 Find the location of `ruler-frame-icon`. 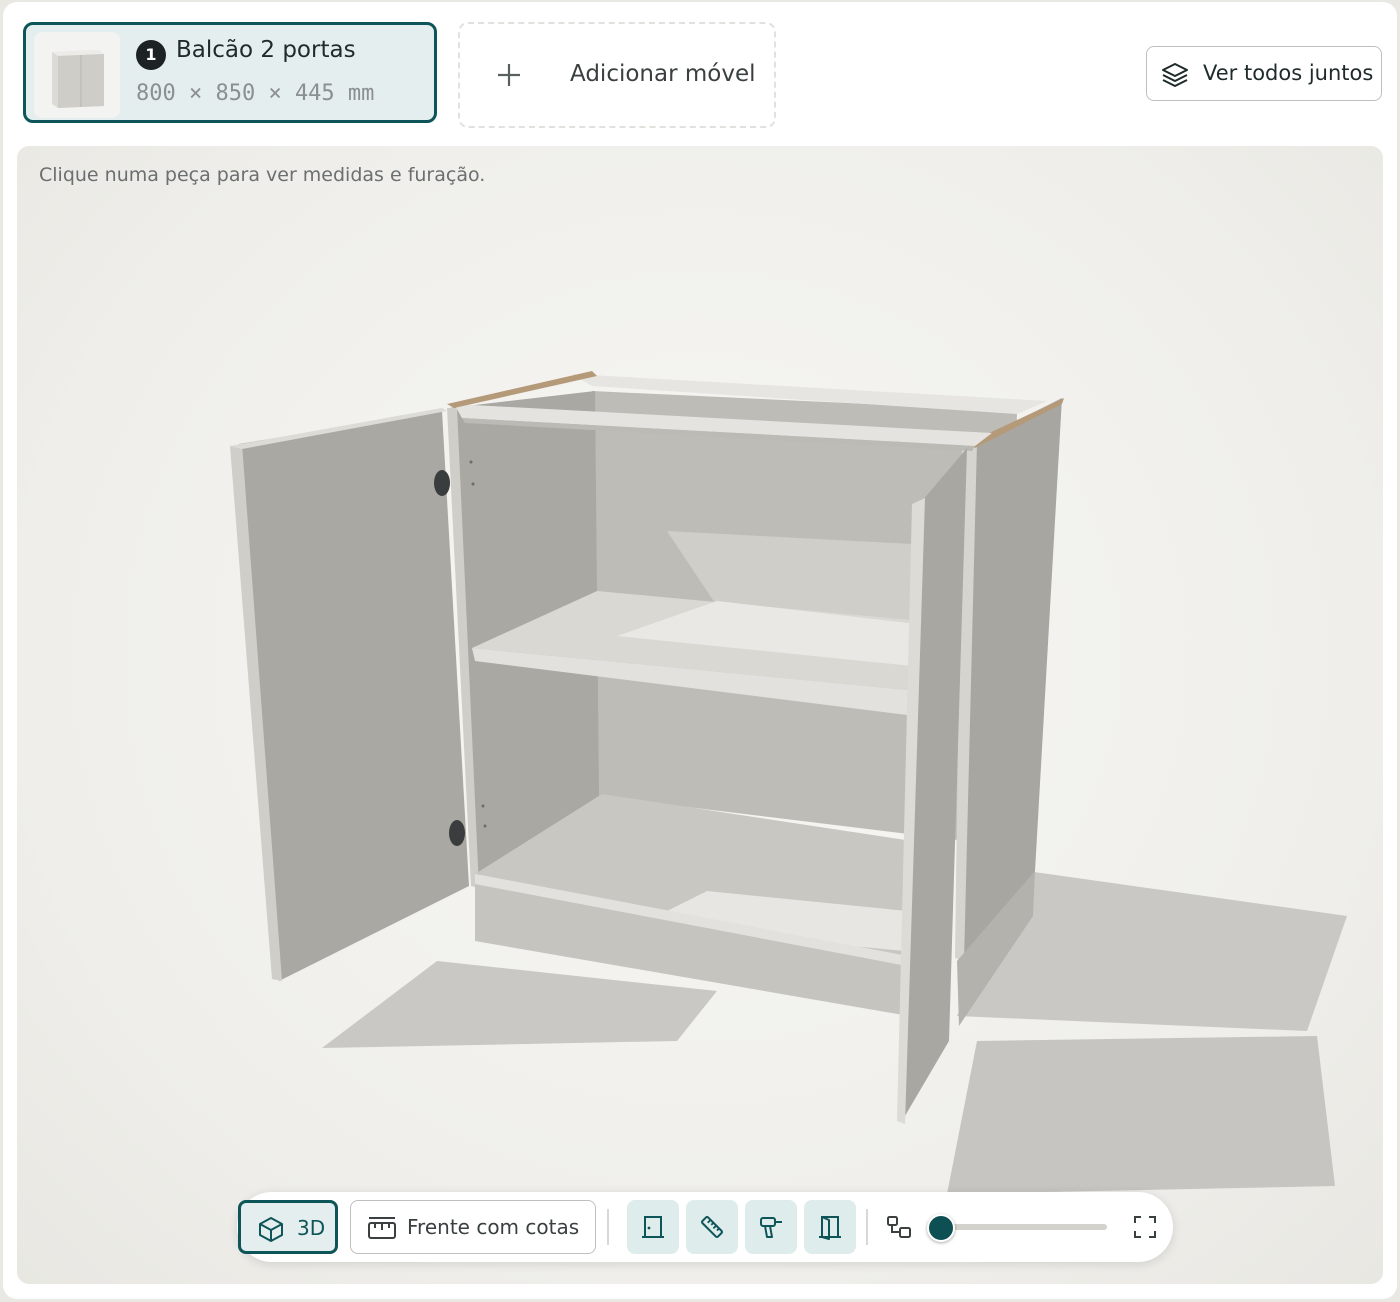

ruler-frame-icon is located at coordinates (382, 1228).